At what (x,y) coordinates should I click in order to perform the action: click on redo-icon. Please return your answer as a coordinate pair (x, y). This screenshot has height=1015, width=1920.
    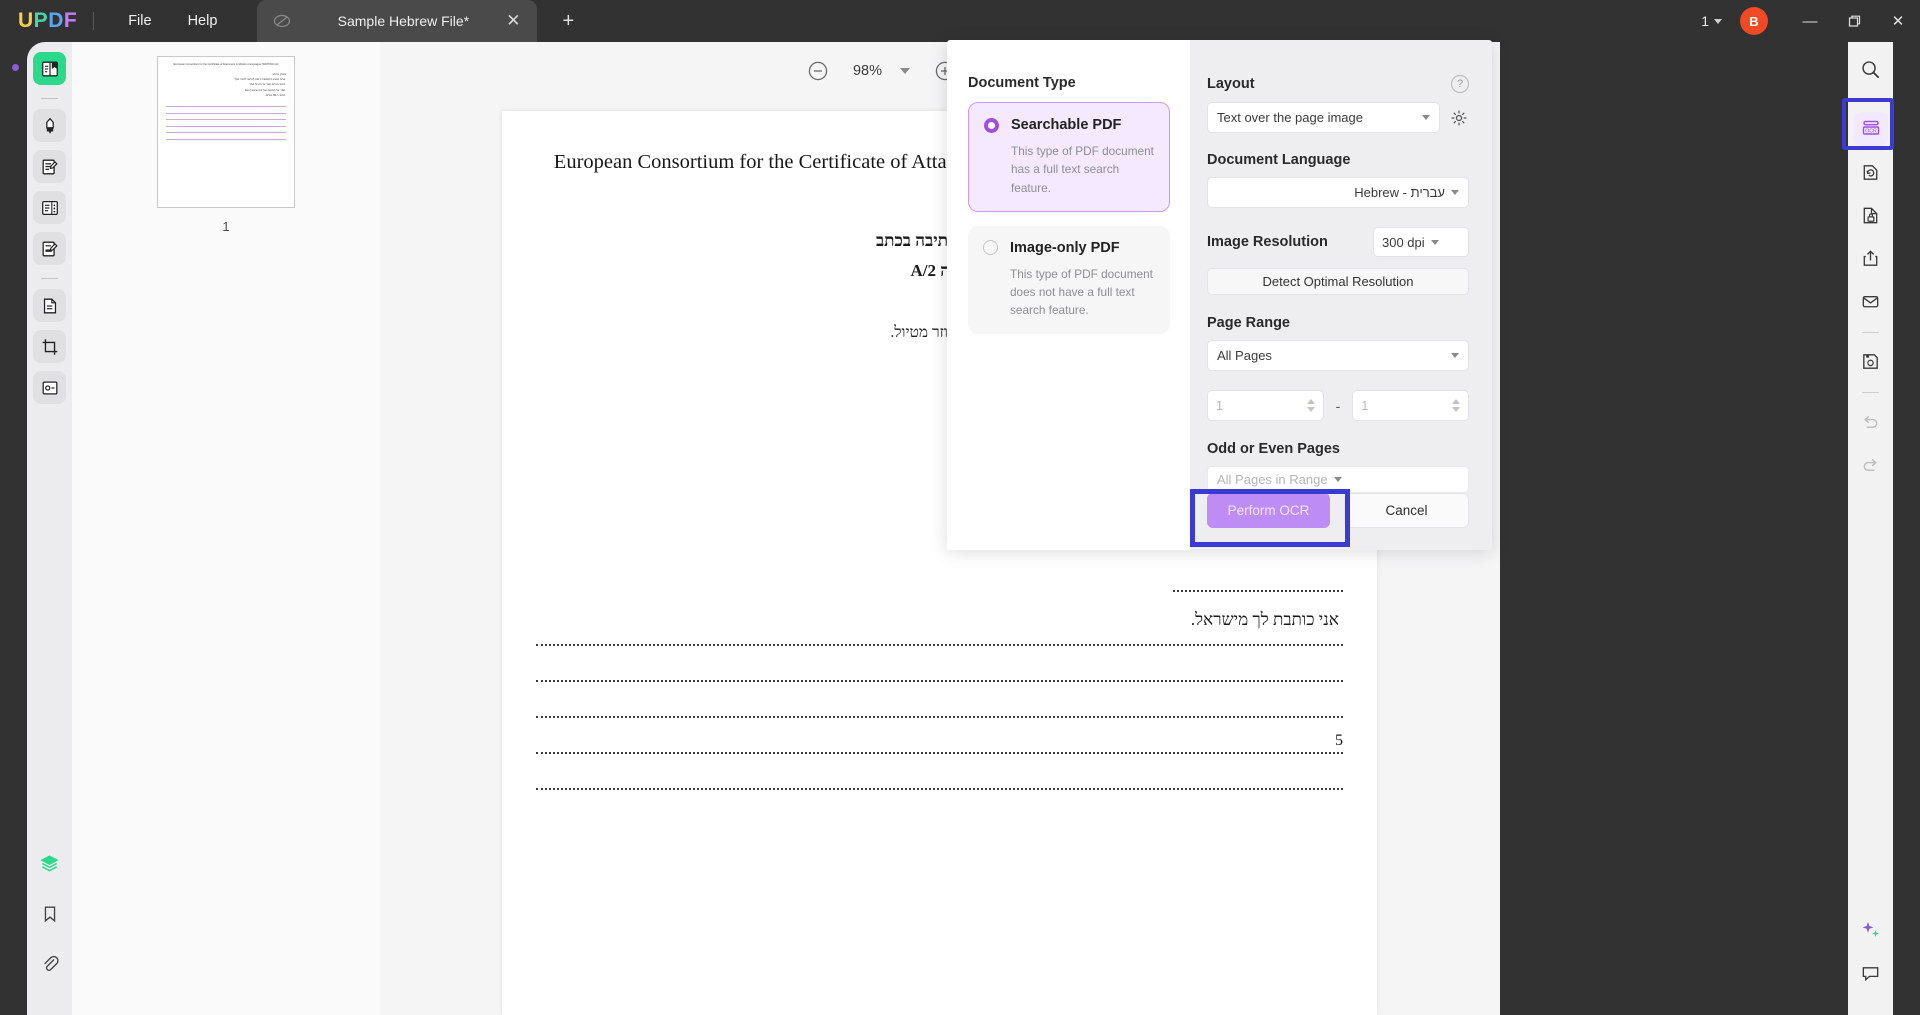
    Looking at the image, I should click on (1871, 464).